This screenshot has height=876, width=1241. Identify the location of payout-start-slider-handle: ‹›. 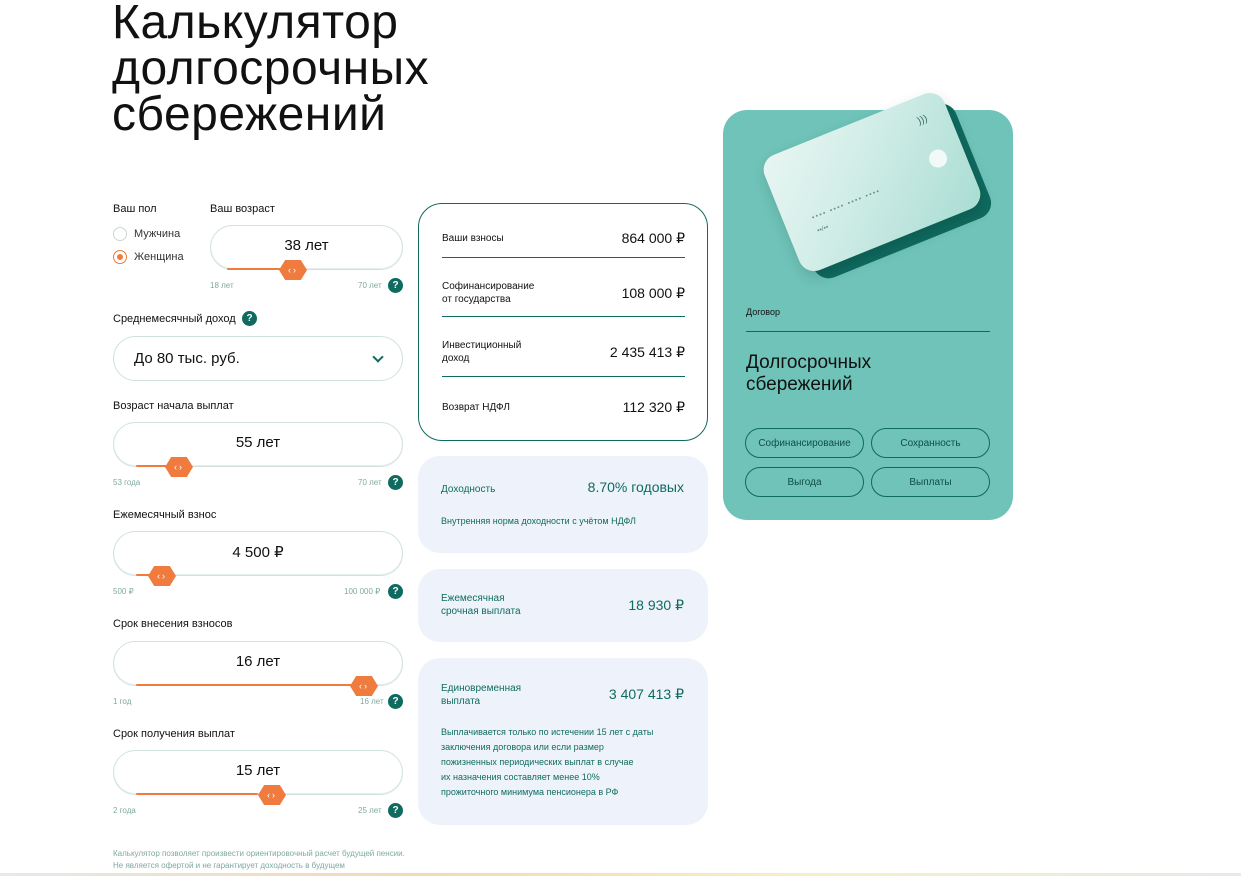
(179, 467).